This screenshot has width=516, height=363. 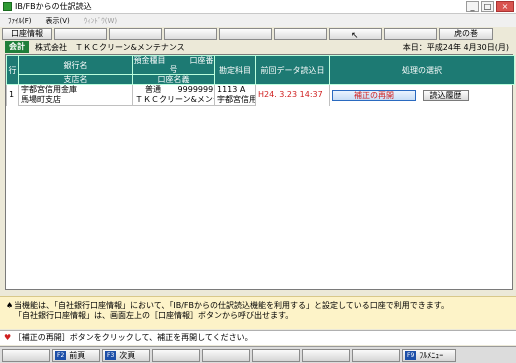 I want to click on minimize-button: _, so click(x=472, y=6).